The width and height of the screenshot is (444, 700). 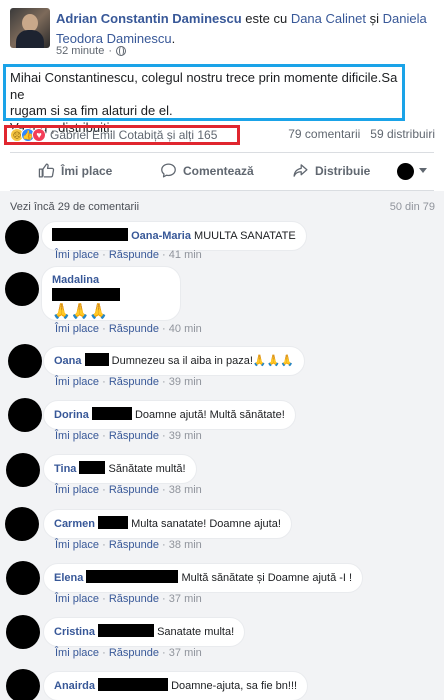 I want to click on post-timestamp: 52 minute, so click(x=80, y=51).